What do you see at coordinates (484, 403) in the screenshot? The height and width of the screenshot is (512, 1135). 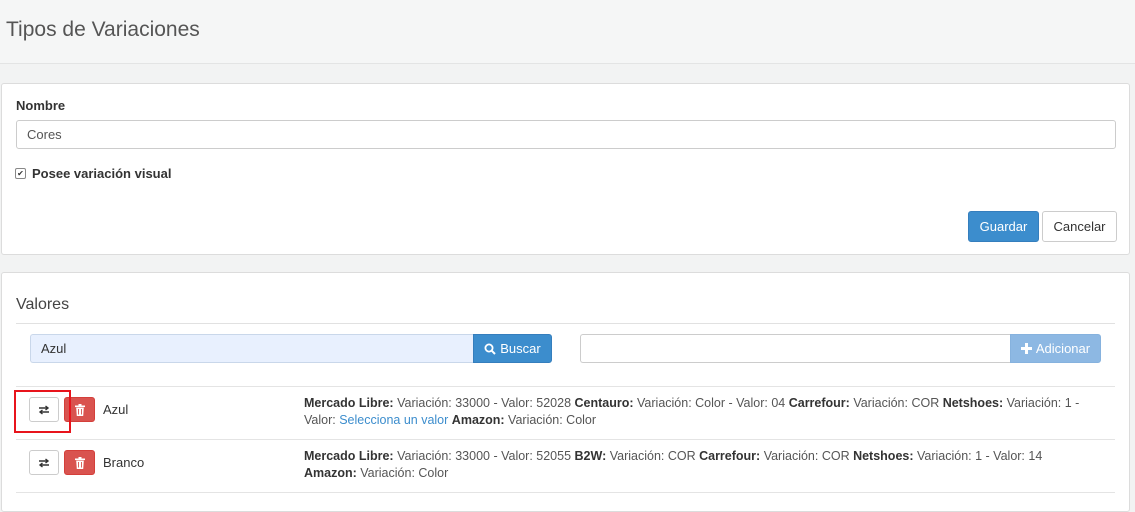 I see `mapping-detail: Variación: 33000 - Valor: 52028` at bounding box center [484, 403].